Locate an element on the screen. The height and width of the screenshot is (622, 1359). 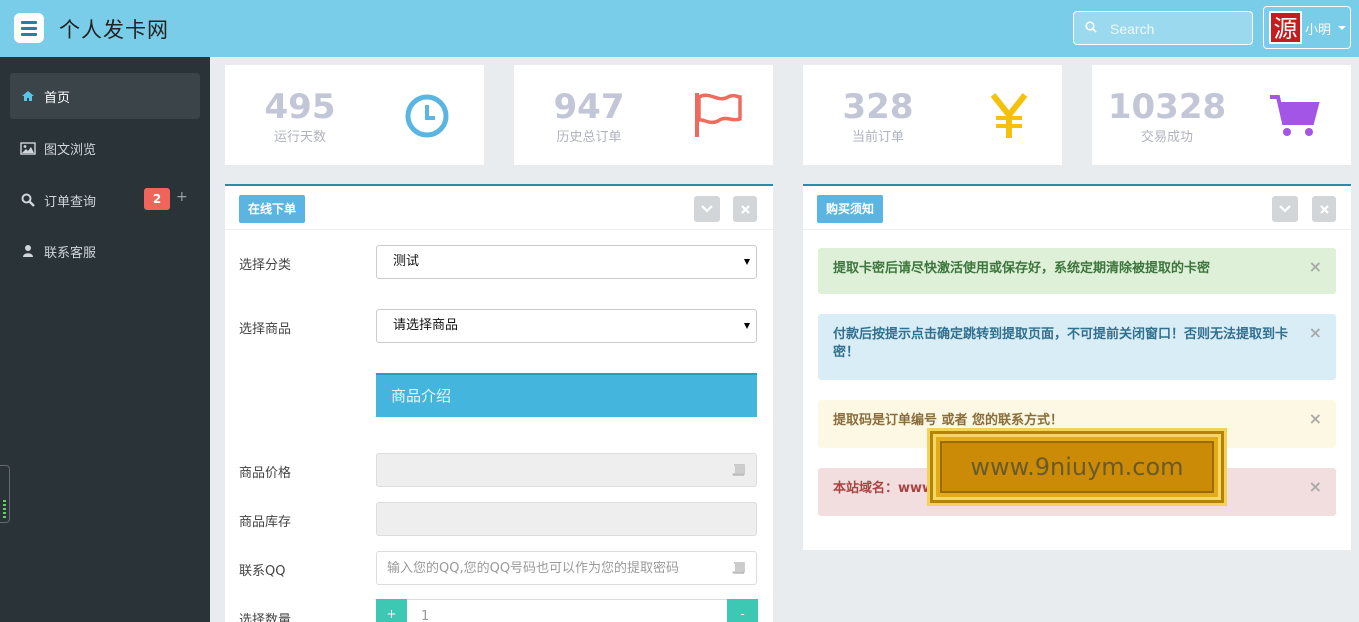
panel-title: 购买须知 is located at coordinates (850, 209).